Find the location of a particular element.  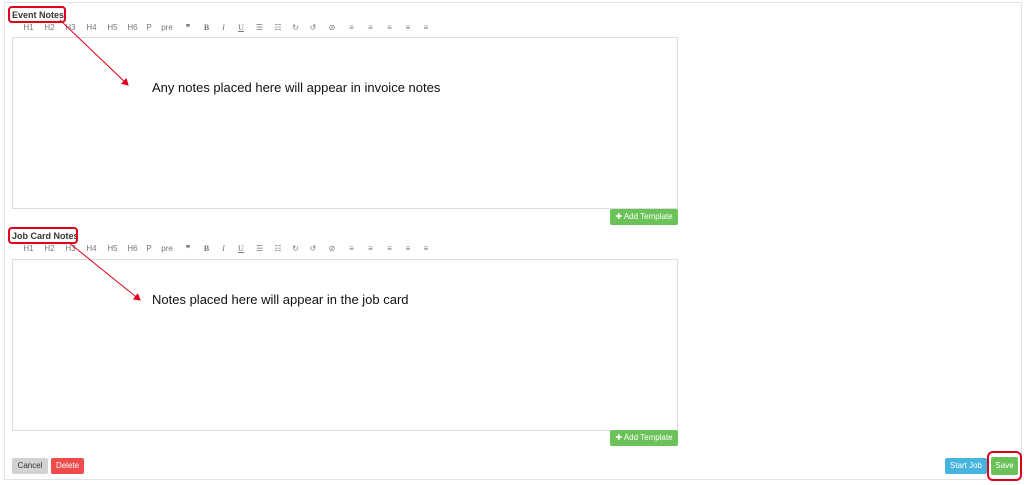

cancel-button: Cancel is located at coordinates (30, 466).